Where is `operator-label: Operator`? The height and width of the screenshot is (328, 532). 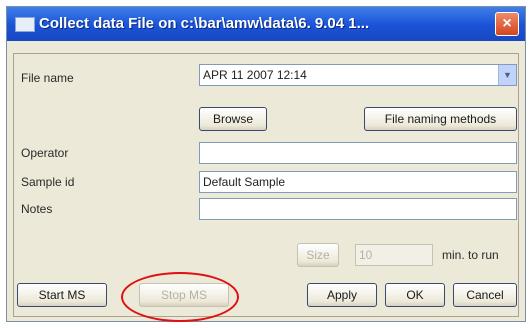 operator-label: Operator is located at coordinates (45, 153).